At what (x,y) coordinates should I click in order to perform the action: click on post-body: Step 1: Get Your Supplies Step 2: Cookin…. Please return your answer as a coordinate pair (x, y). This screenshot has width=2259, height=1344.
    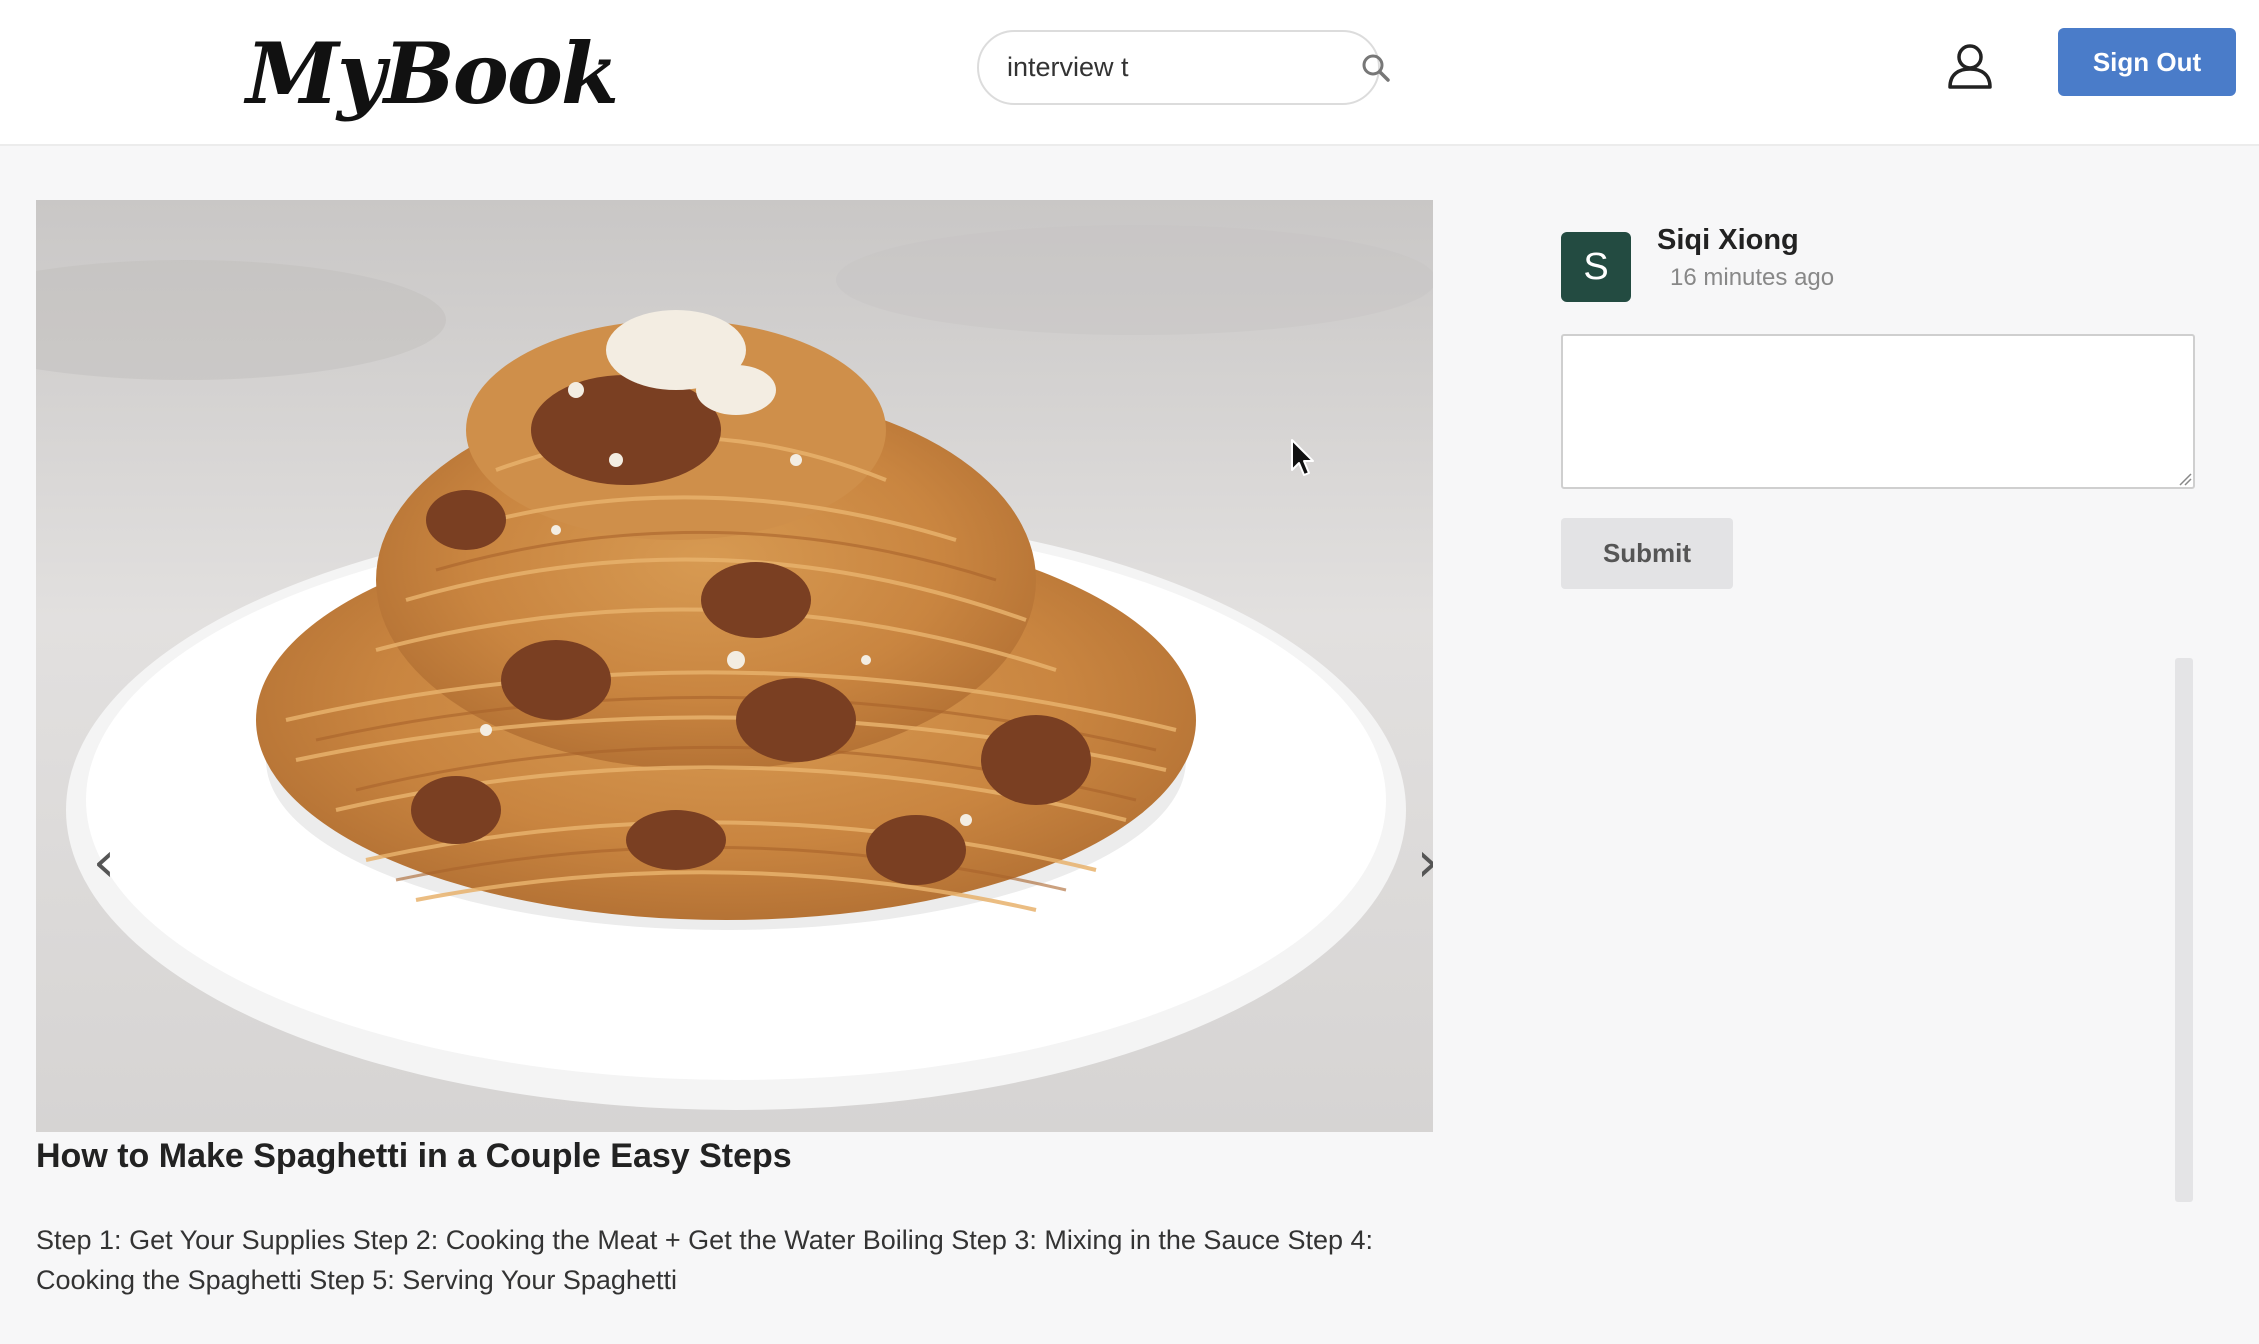
    Looking at the image, I should click on (705, 1260).